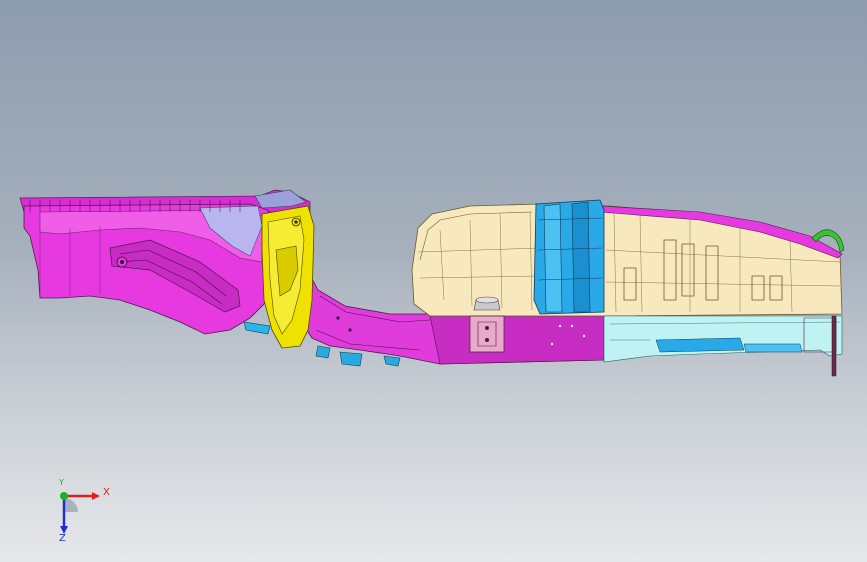 The height and width of the screenshot is (562, 867). Describe the element at coordinates (569, 257) in the screenshot. I see `tank-strap` at that location.